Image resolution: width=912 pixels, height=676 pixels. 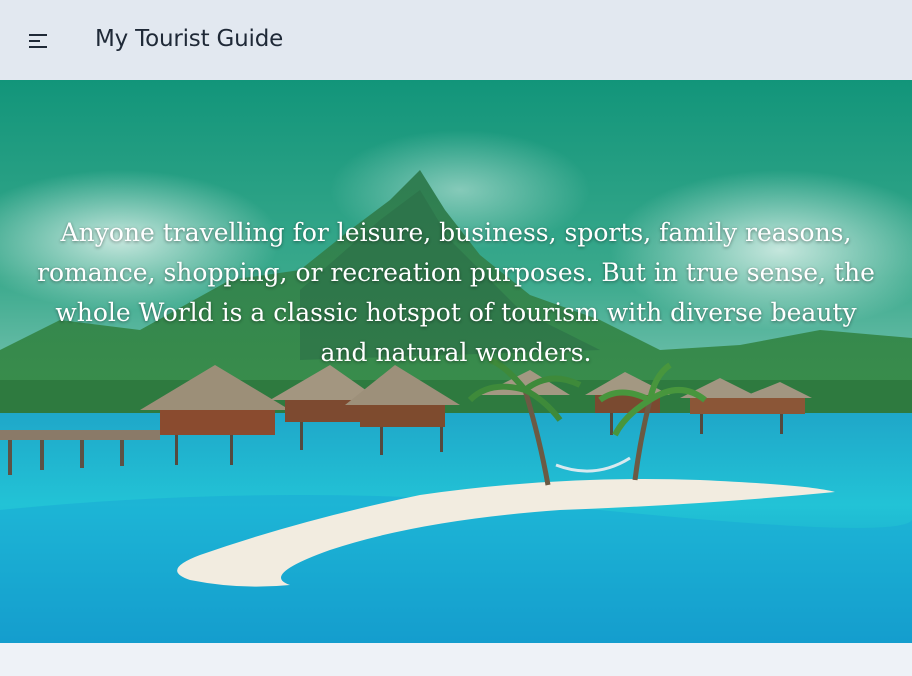 I want to click on top-app-bar: My Tourist Guide, so click(x=456, y=40).